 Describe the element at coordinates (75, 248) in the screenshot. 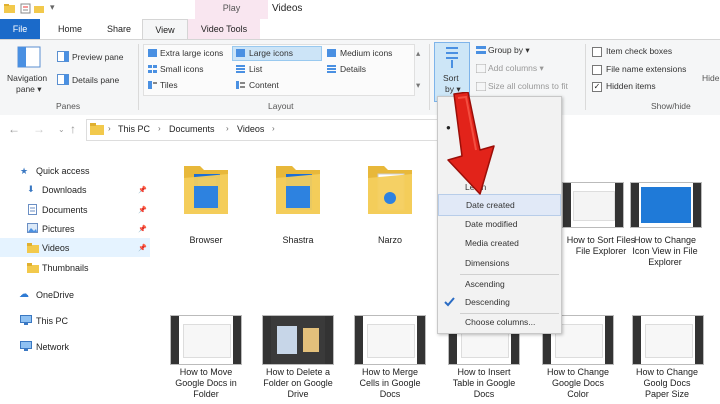

I see `nav-videos: Videos 📌` at that location.